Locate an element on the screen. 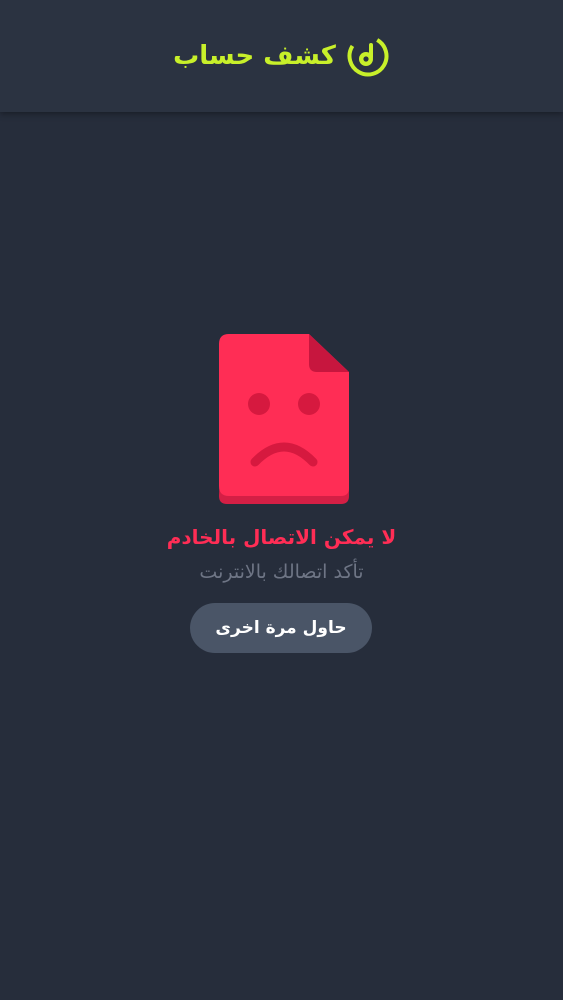 This screenshot has height=1000, width=563. brand-logo-icon is located at coordinates (368, 56).